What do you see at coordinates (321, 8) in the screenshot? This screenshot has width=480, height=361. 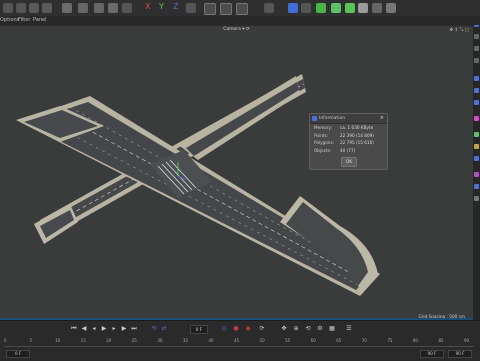 I see `generator-icon` at bounding box center [321, 8].